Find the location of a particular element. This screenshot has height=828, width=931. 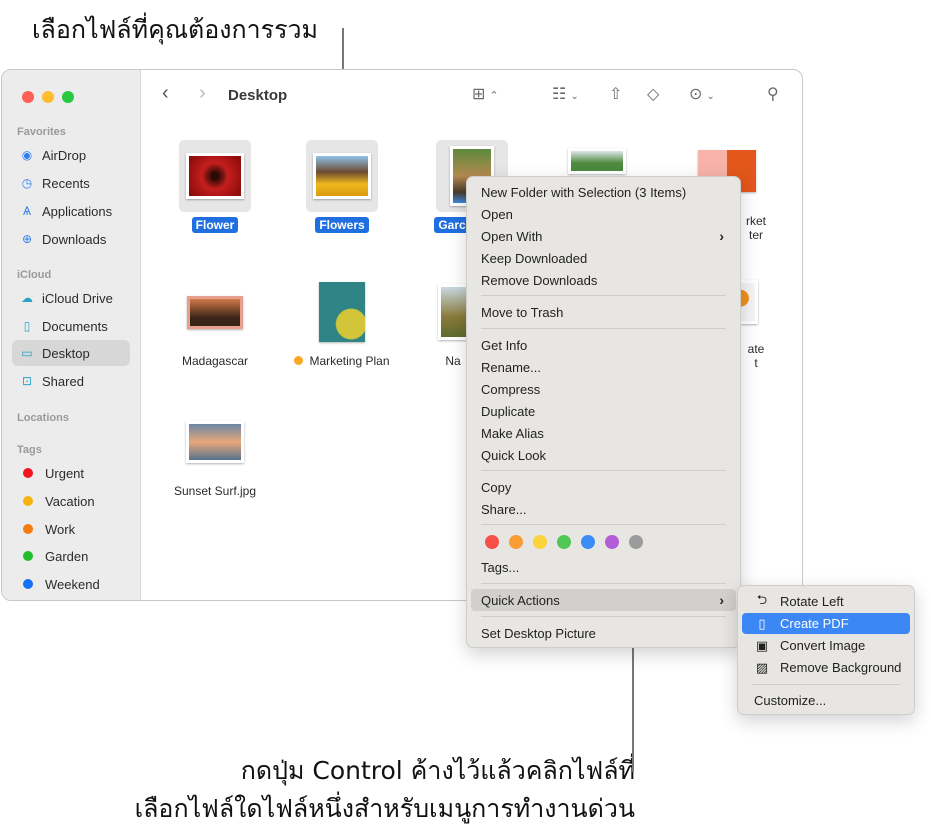

share-icon: ⇧ is located at coordinates (616, 94).